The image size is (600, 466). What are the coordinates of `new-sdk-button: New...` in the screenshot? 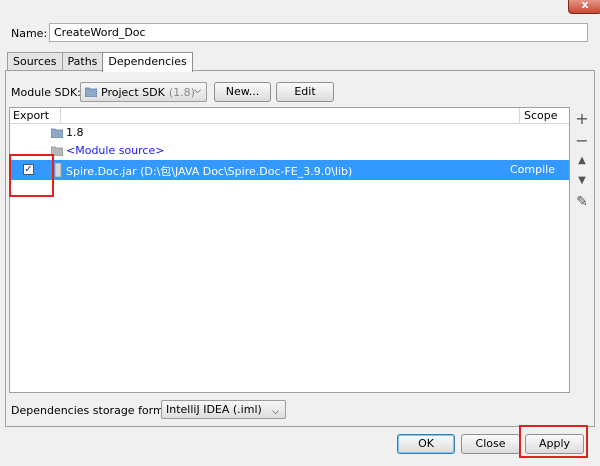 It's located at (242, 92).